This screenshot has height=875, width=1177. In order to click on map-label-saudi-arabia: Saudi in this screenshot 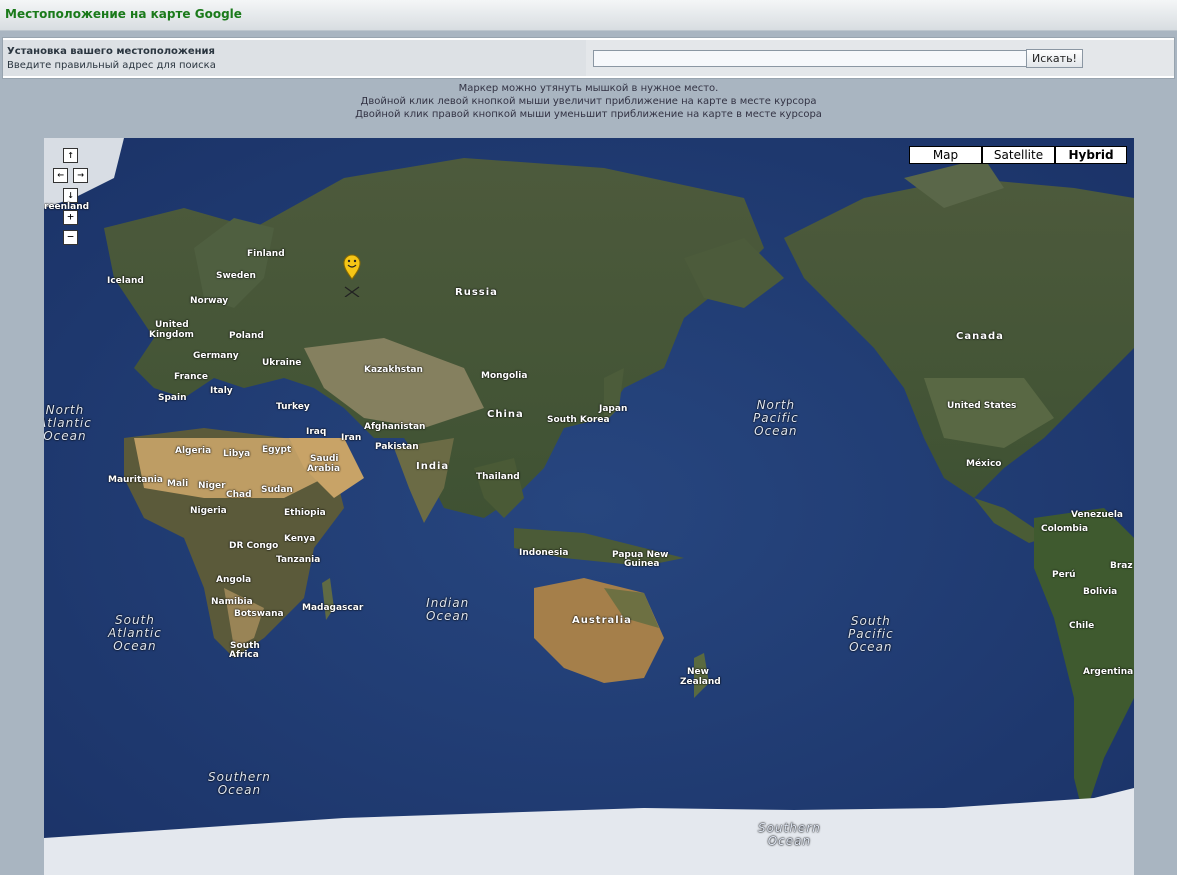, I will do `click(324, 459)`.